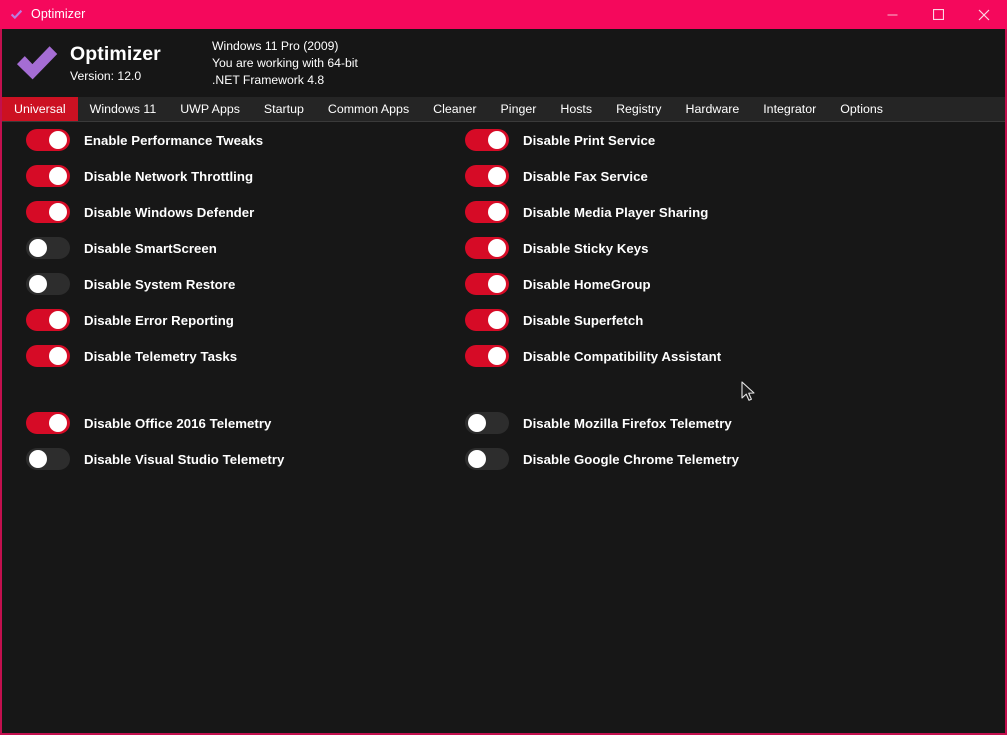  I want to click on tab-universal: Universal, so click(40, 109).